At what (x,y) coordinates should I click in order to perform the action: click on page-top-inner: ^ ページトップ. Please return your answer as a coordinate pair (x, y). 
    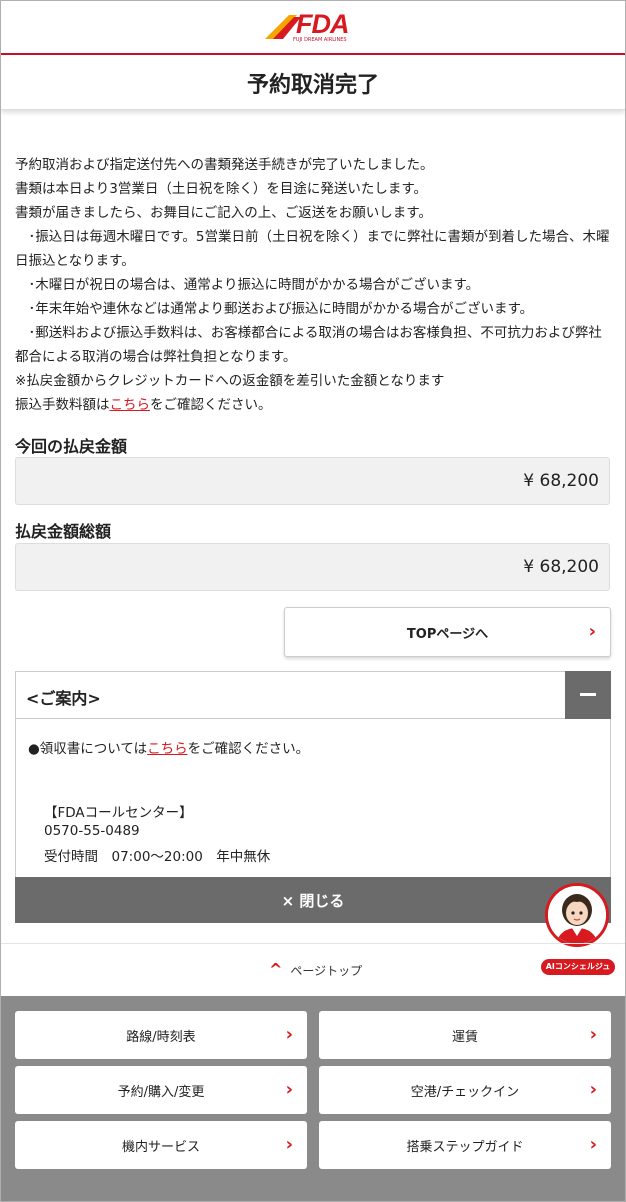
    Looking at the image, I should click on (315, 969).